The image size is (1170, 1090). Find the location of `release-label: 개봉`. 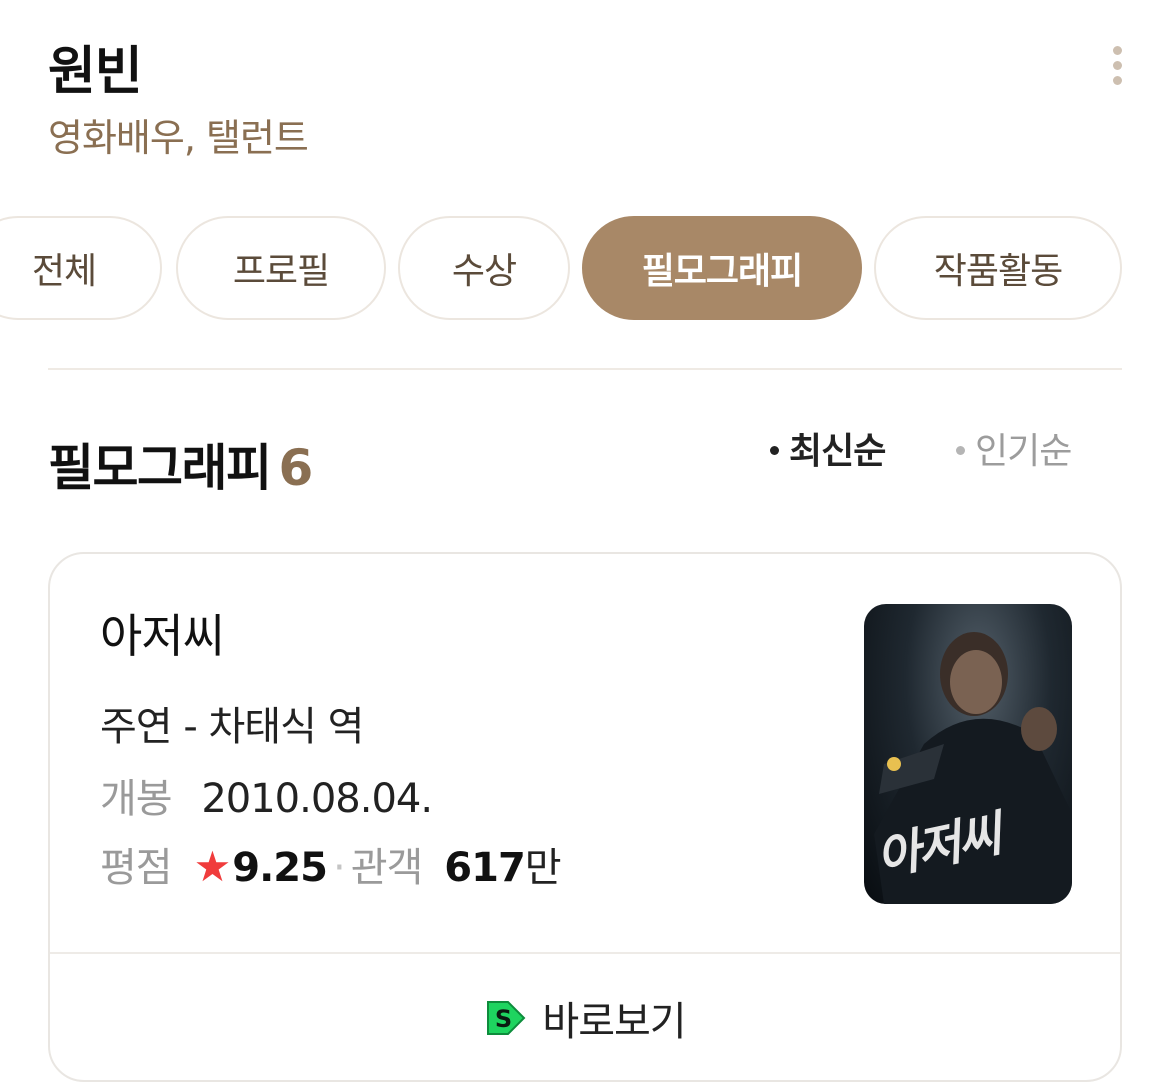

release-label: 개봉 is located at coordinates (136, 799).